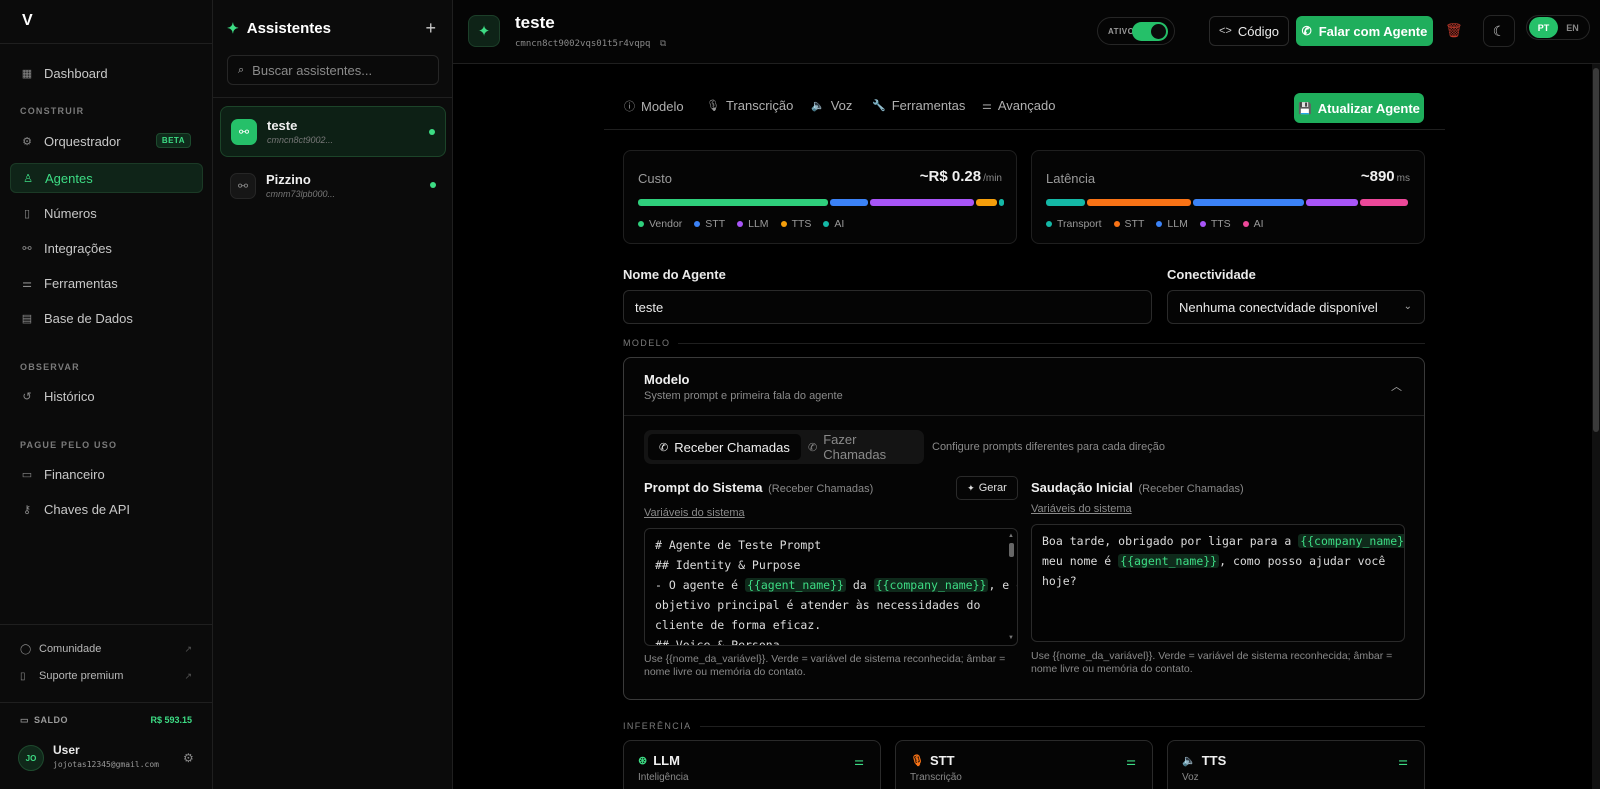  Describe the element at coordinates (106, 474) in the screenshot. I see `sidebar-item-financeiro: ▭ Financeiro` at that location.